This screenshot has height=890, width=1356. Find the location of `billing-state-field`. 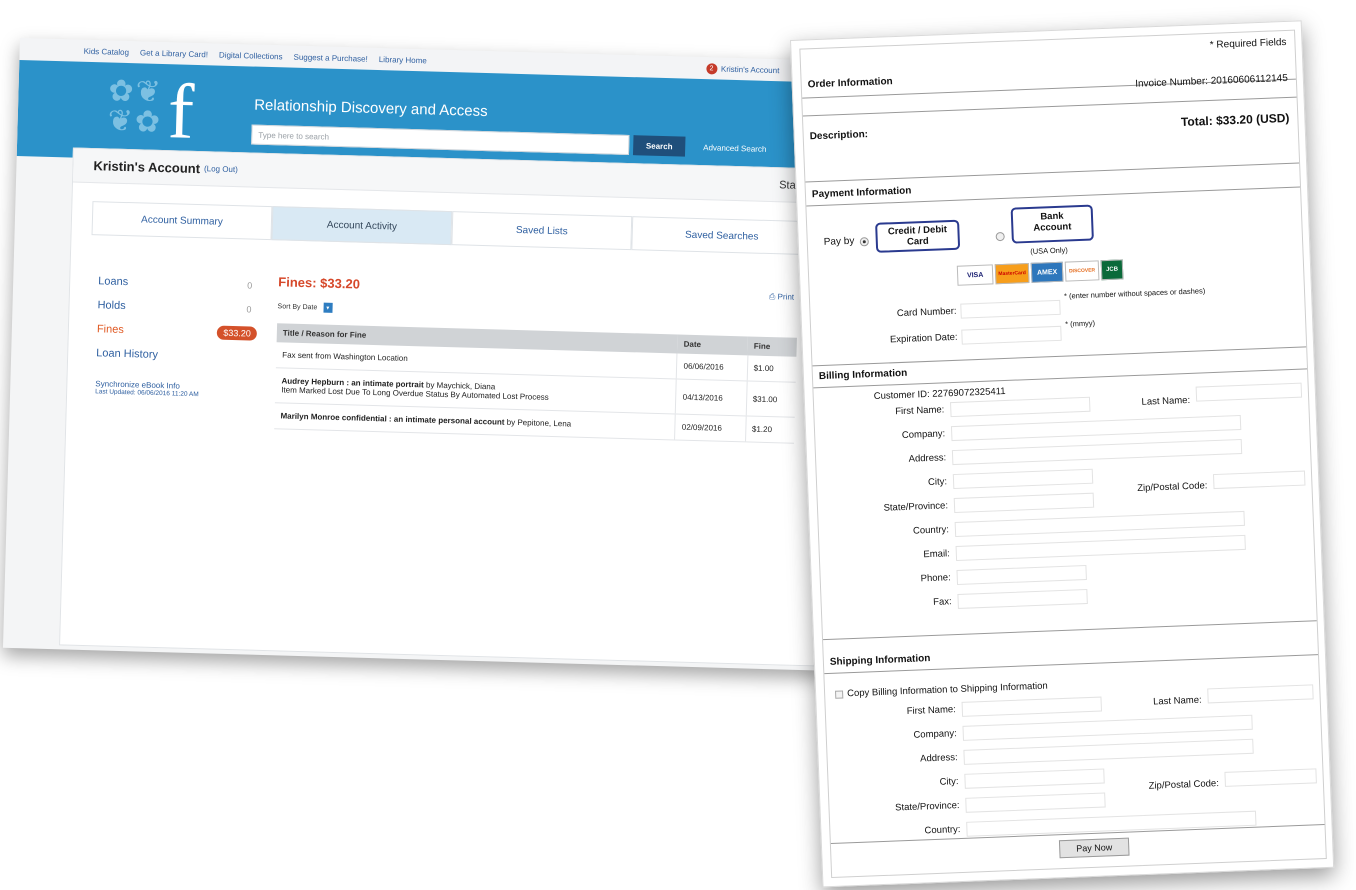

billing-state-field is located at coordinates (1024, 503).